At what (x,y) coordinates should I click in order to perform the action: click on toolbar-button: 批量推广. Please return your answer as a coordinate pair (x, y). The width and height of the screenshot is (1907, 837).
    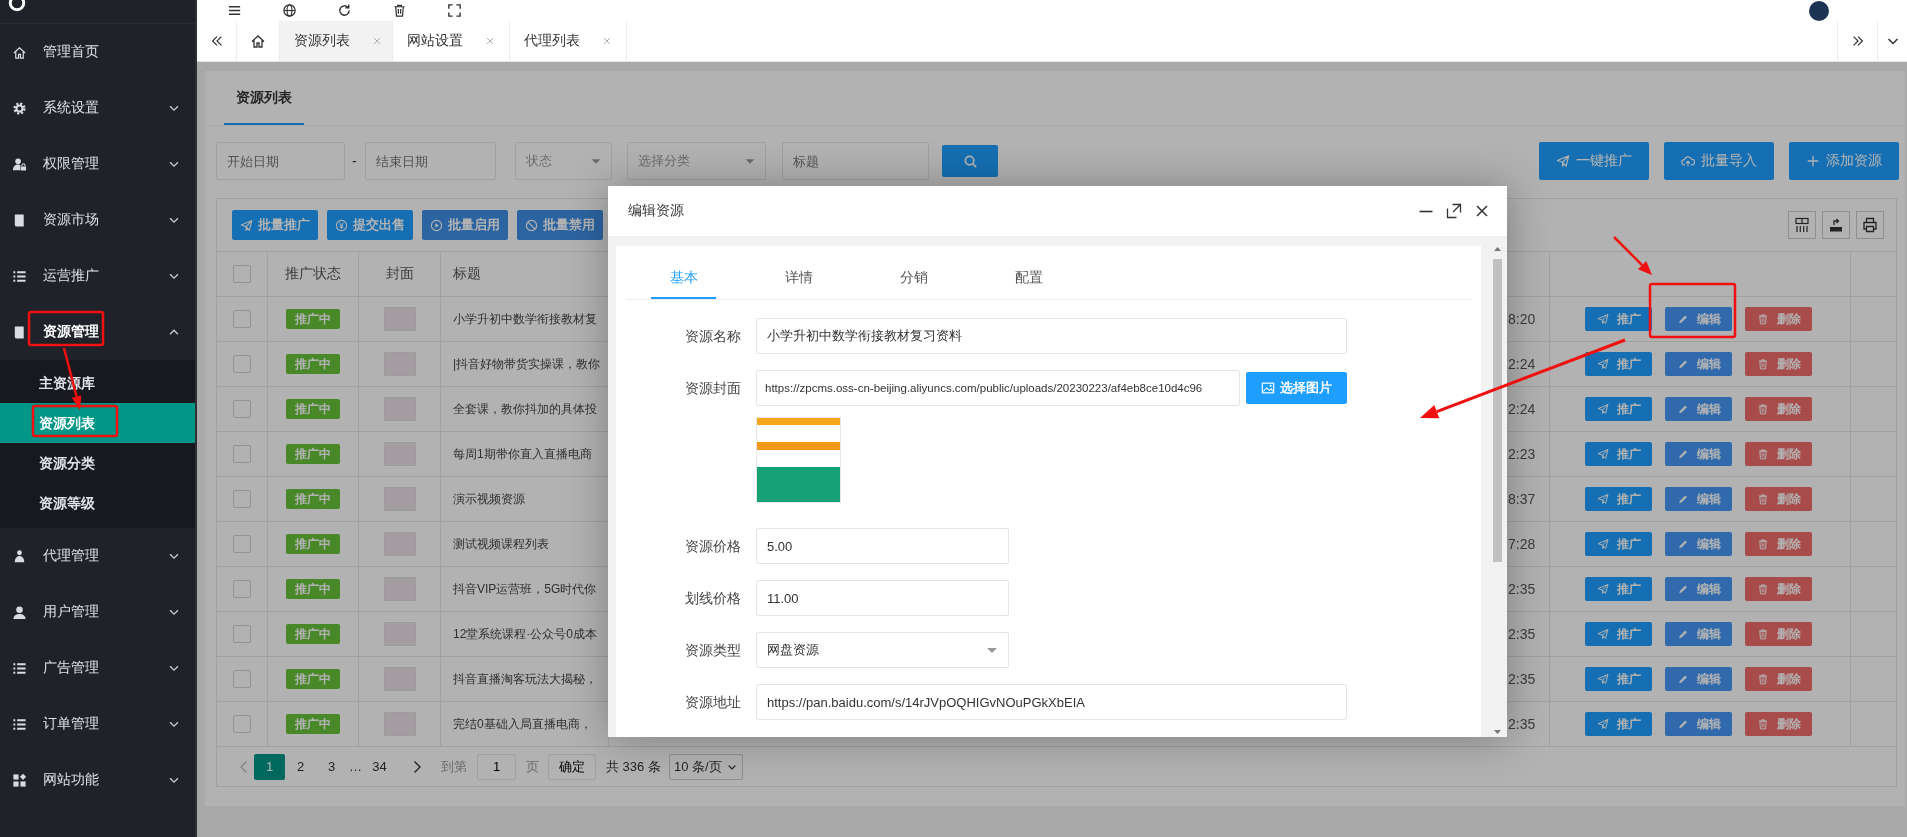
    Looking at the image, I should click on (275, 225).